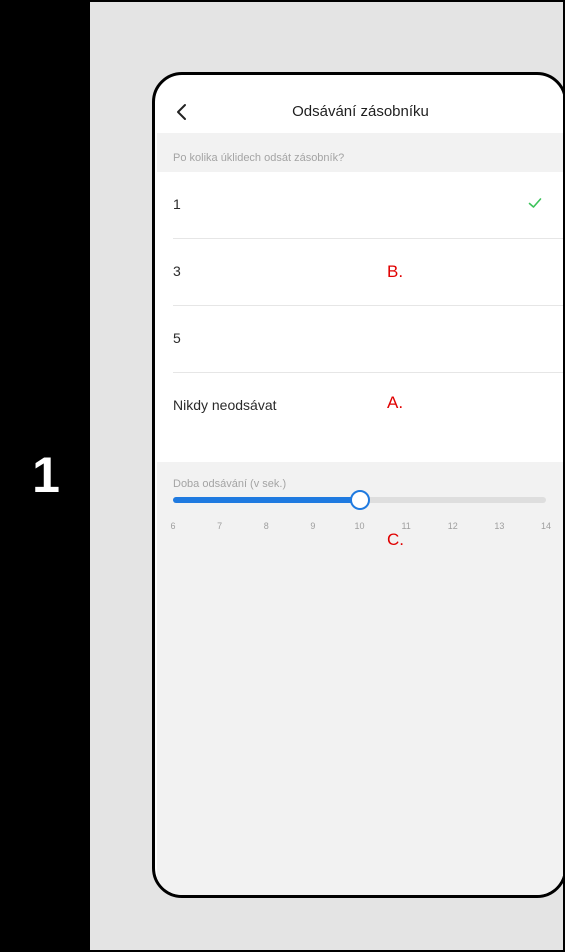 The width and height of the screenshot is (565, 952). Describe the element at coordinates (177, 271) in the screenshot. I see `option-label: 3` at that location.